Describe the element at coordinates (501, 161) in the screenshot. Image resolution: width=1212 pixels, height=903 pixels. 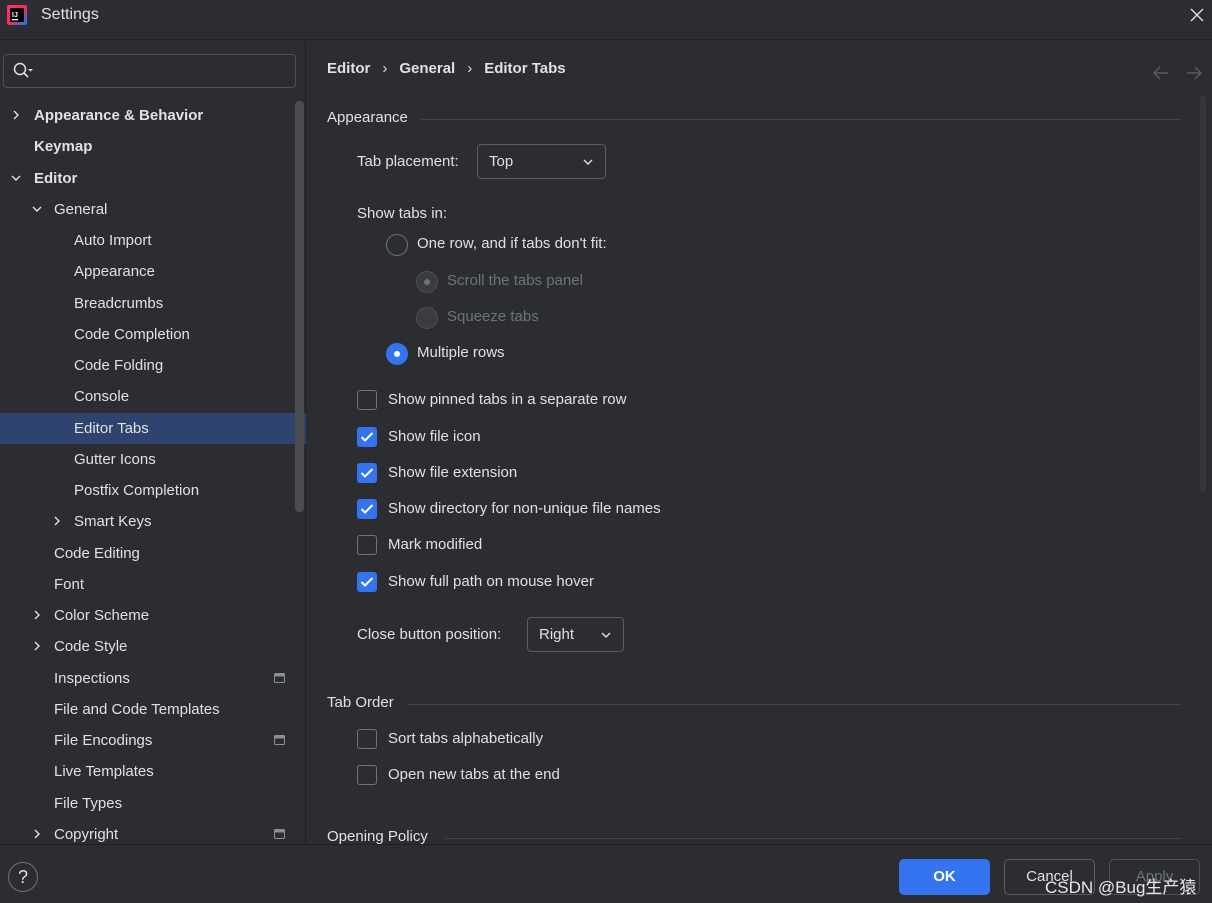
I see `tab-placement-value: Top` at that location.